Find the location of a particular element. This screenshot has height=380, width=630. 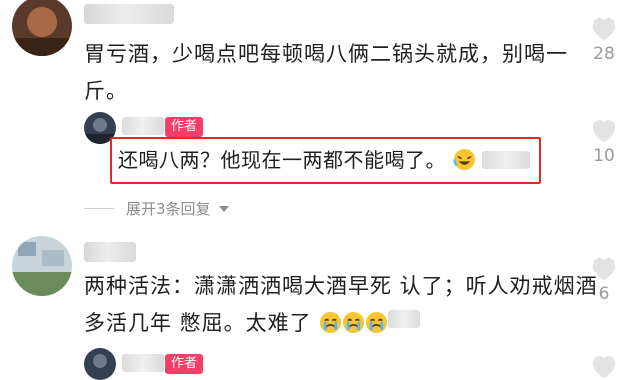

reply-like-button is located at coordinates (604, 366).